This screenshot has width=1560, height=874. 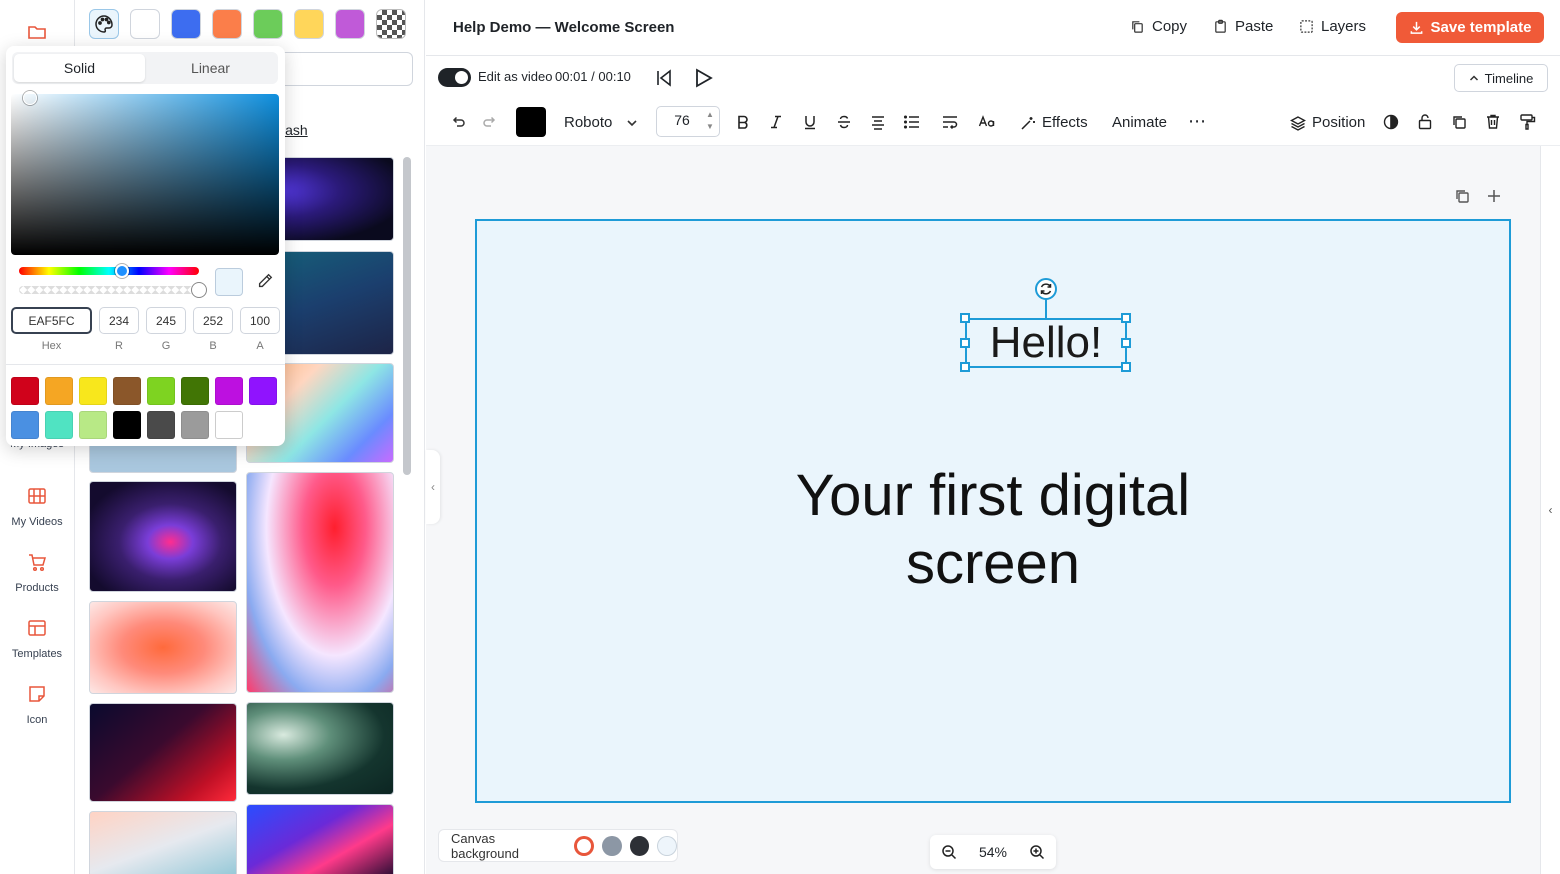 I want to click on text-case-icon, so click(x=987, y=122).